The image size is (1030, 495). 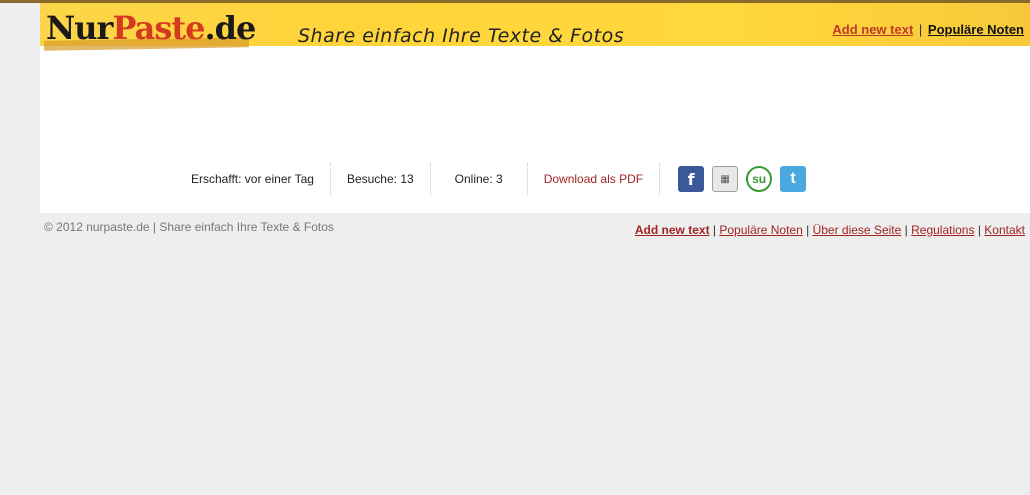 What do you see at coordinates (461, 36) in the screenshot?
I see `site-tagline: Share einfach Ihre Texte & Fotos` at bounding box center [461, 36].